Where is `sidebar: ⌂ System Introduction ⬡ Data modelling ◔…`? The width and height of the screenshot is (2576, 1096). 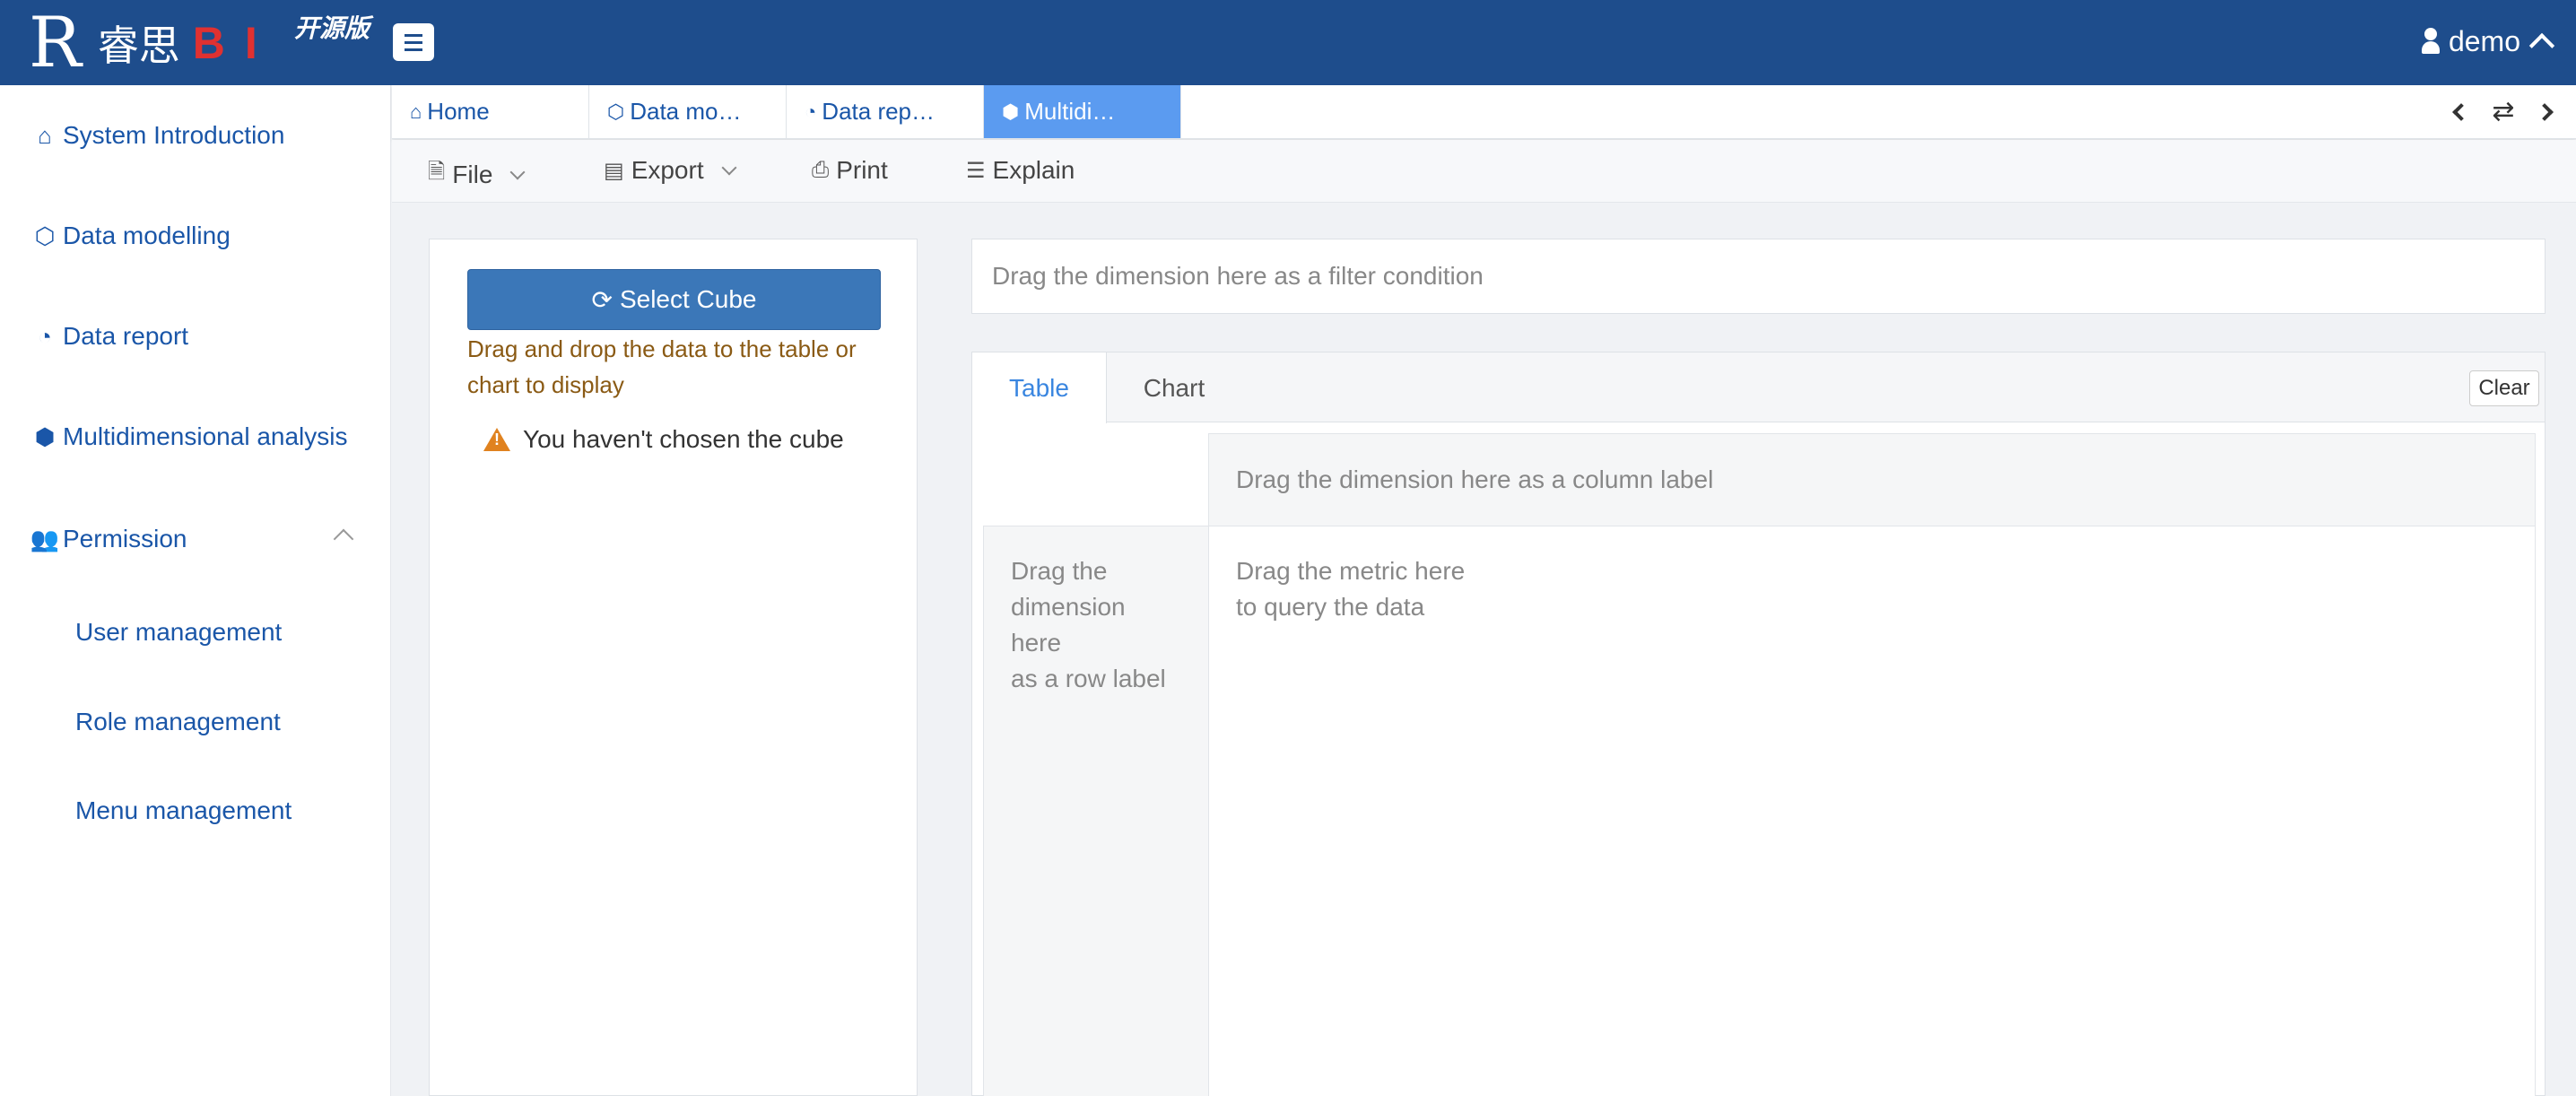 sidebar: ⌂ System Introduction ⬡ Data modelling ◔… is located at coordinates (195, 590).